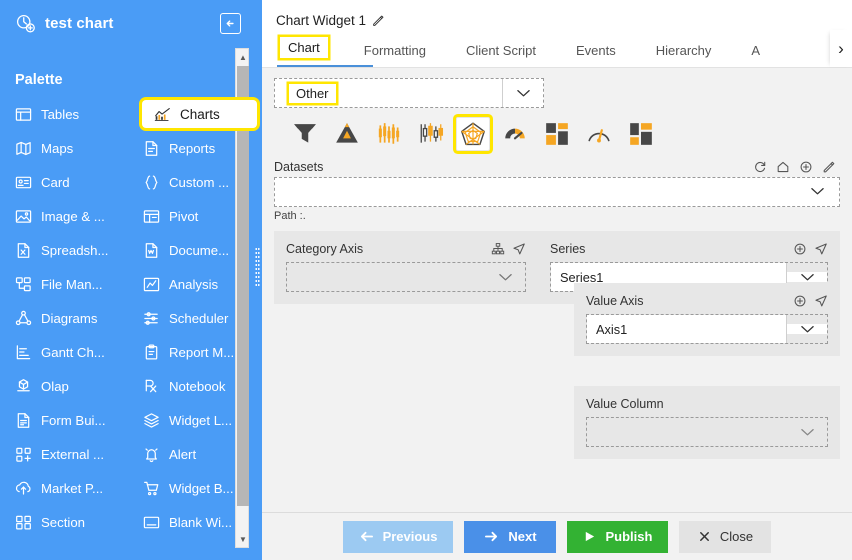 The height and width of the screenshot is (560, 852). I want to click on close-button: Close, so click(725, 536).